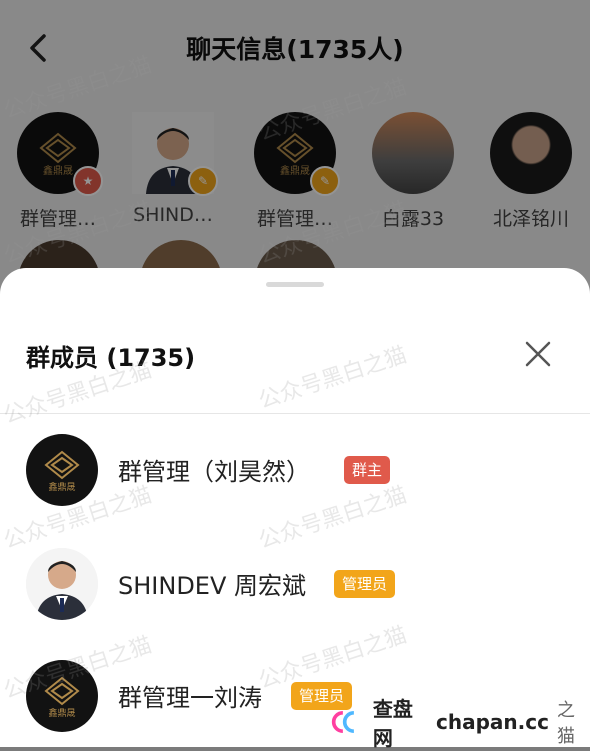 The width and height of the screenshot is (590, 751). I want to click on avatar, so click(62, 584).